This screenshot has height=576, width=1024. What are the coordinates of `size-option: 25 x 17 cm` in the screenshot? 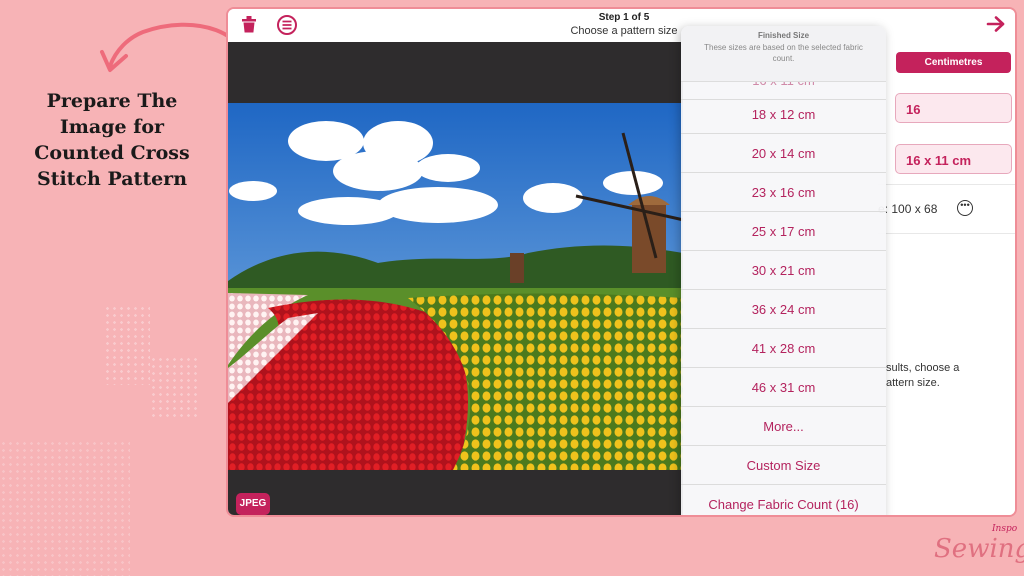 It's located at (783, 232).